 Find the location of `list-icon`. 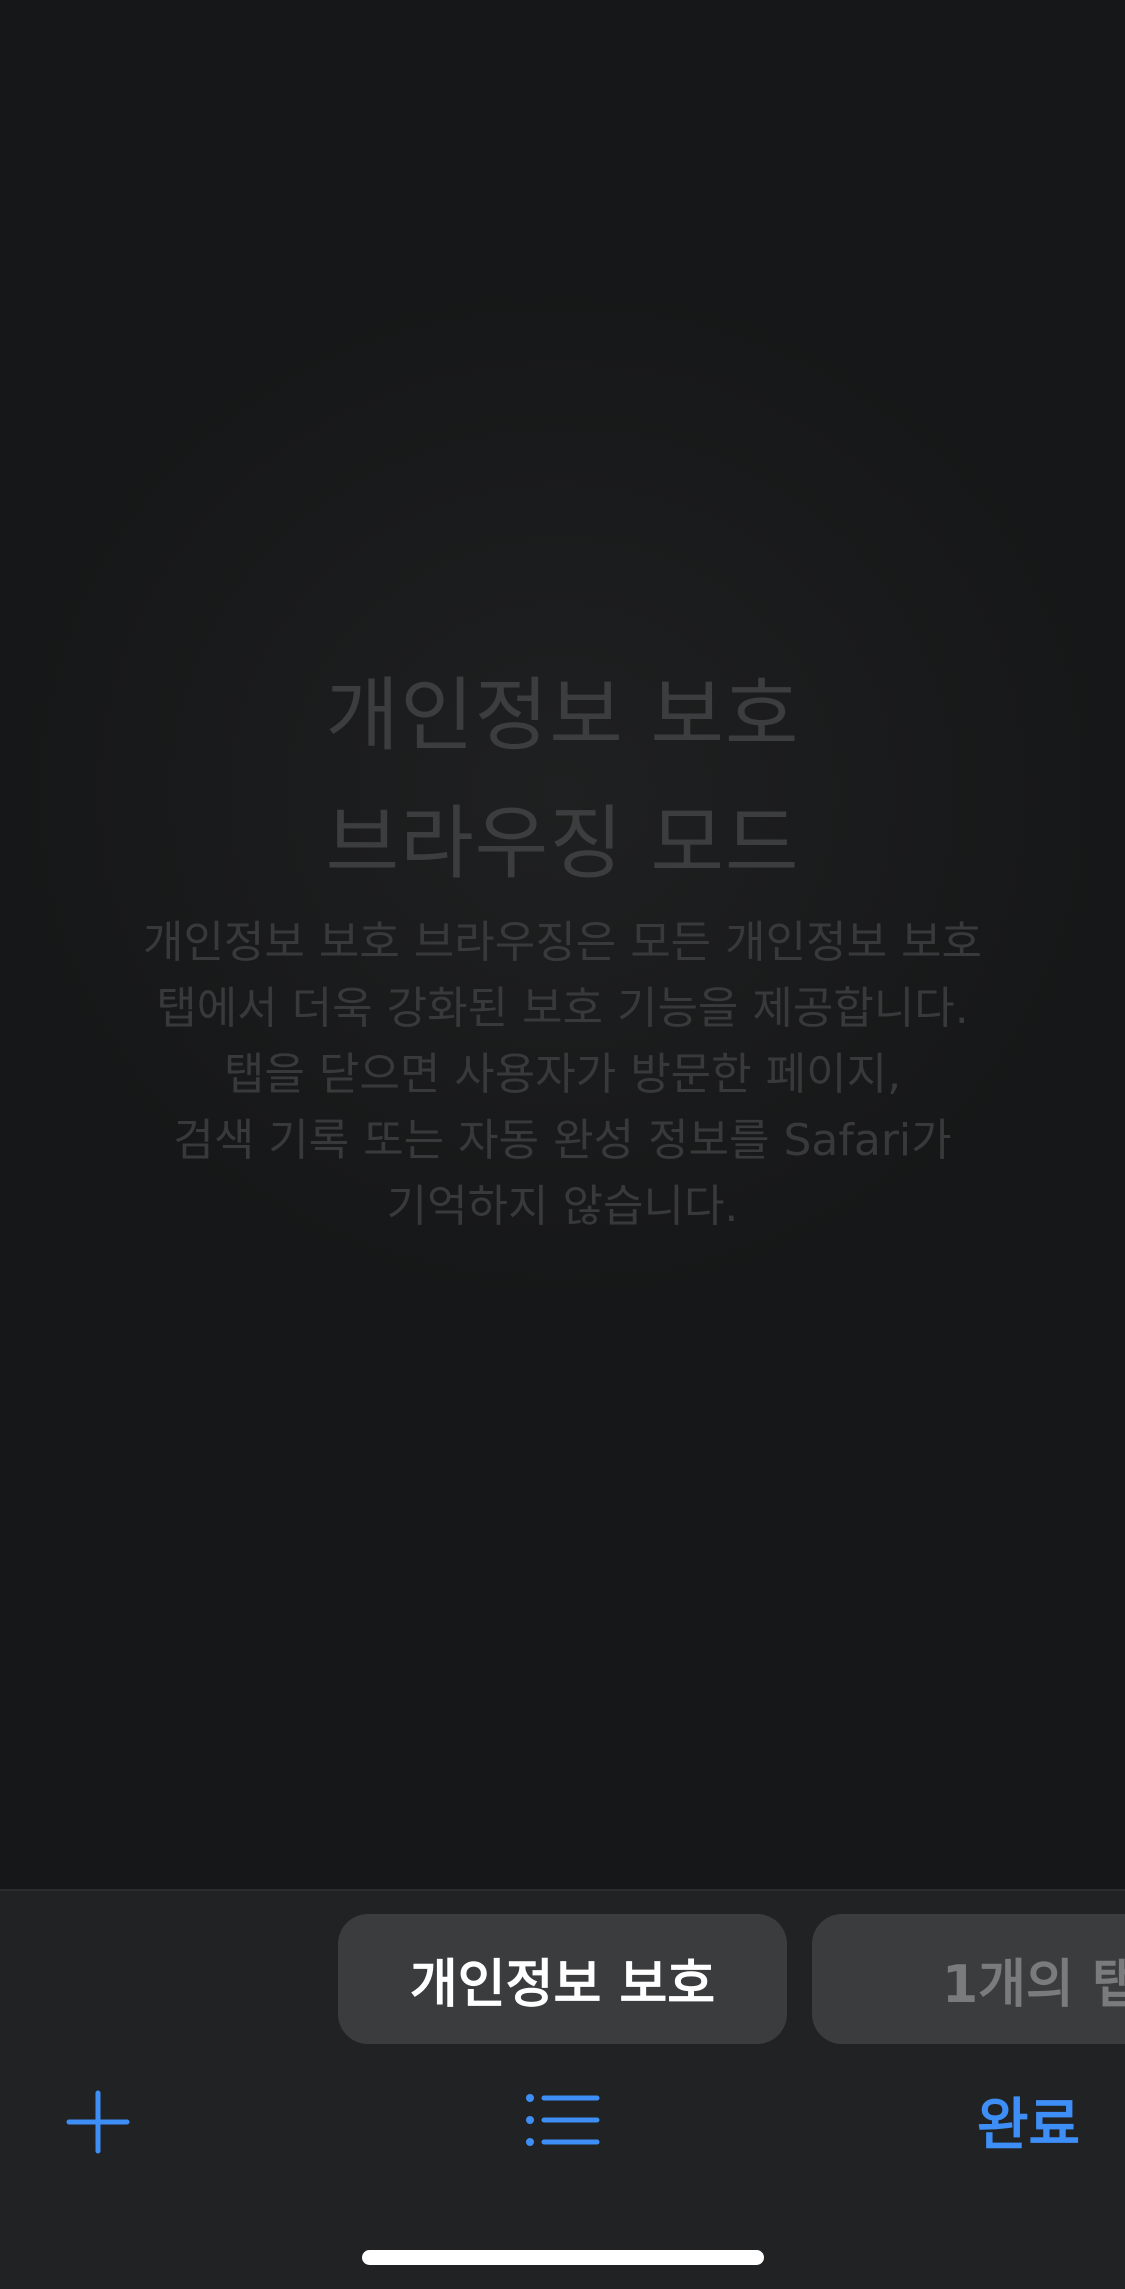

list-icon is located at coordinates (562, 2120).